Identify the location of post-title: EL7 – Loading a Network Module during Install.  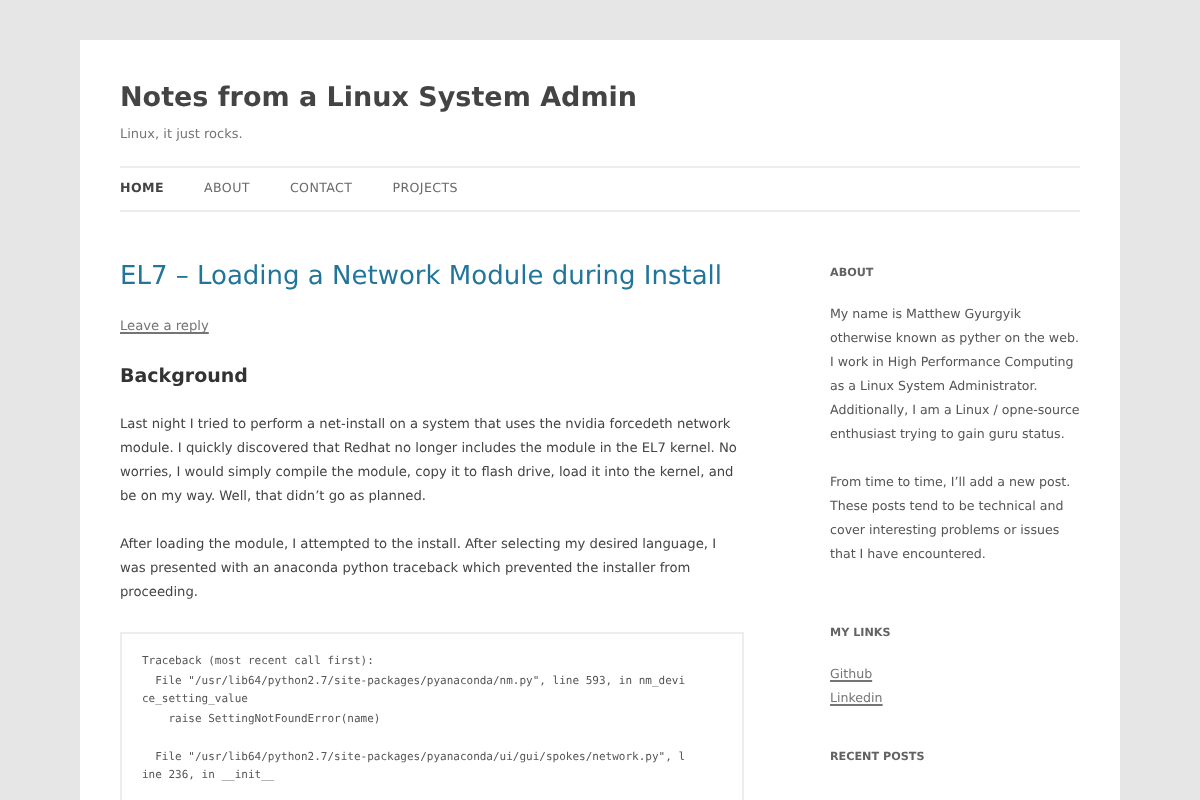
(432, 278).